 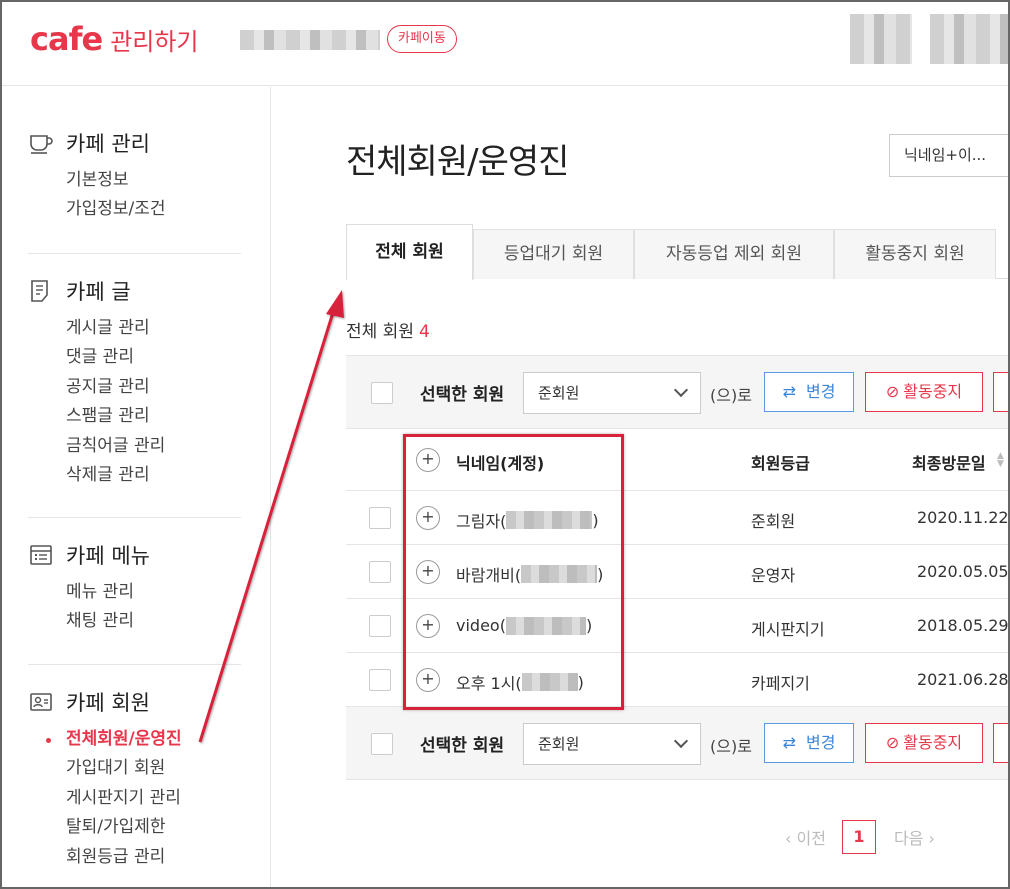 What do you see at coordinates (143, 739) in the screenshot?
I see `sidebar-item-all-members: 전체회원/운영진` at bounding box center [143, 739].